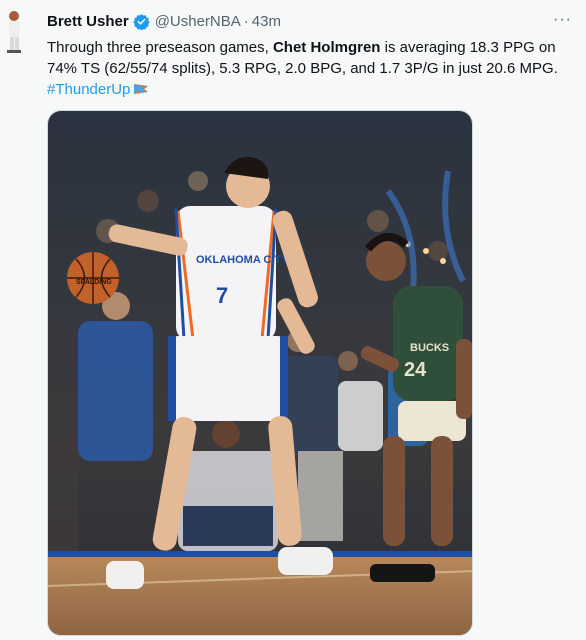 This screenshot has width=586, height=640. Describe the element at coordinates (16, 32) in the screenshot. I see `avatar` at that location.